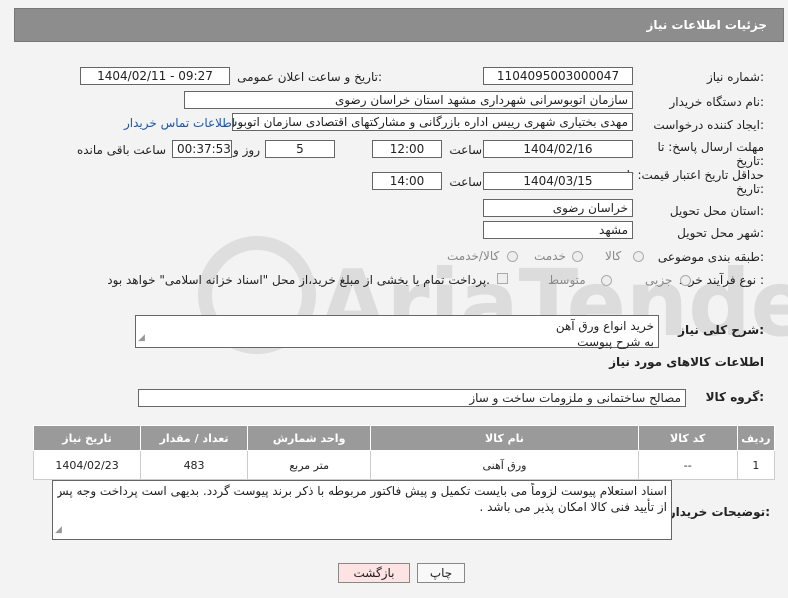  Describe the element at coordinates (558, 208) in the screenshot. I see `province-field: خراسان رضوی` at that location.